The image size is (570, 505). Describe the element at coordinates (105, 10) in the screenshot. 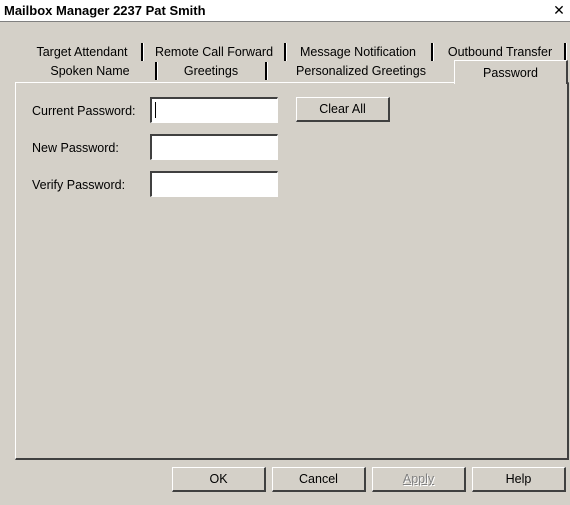

I see `window-title: Mailbox Manager 2237 Pat Smith` at that location.